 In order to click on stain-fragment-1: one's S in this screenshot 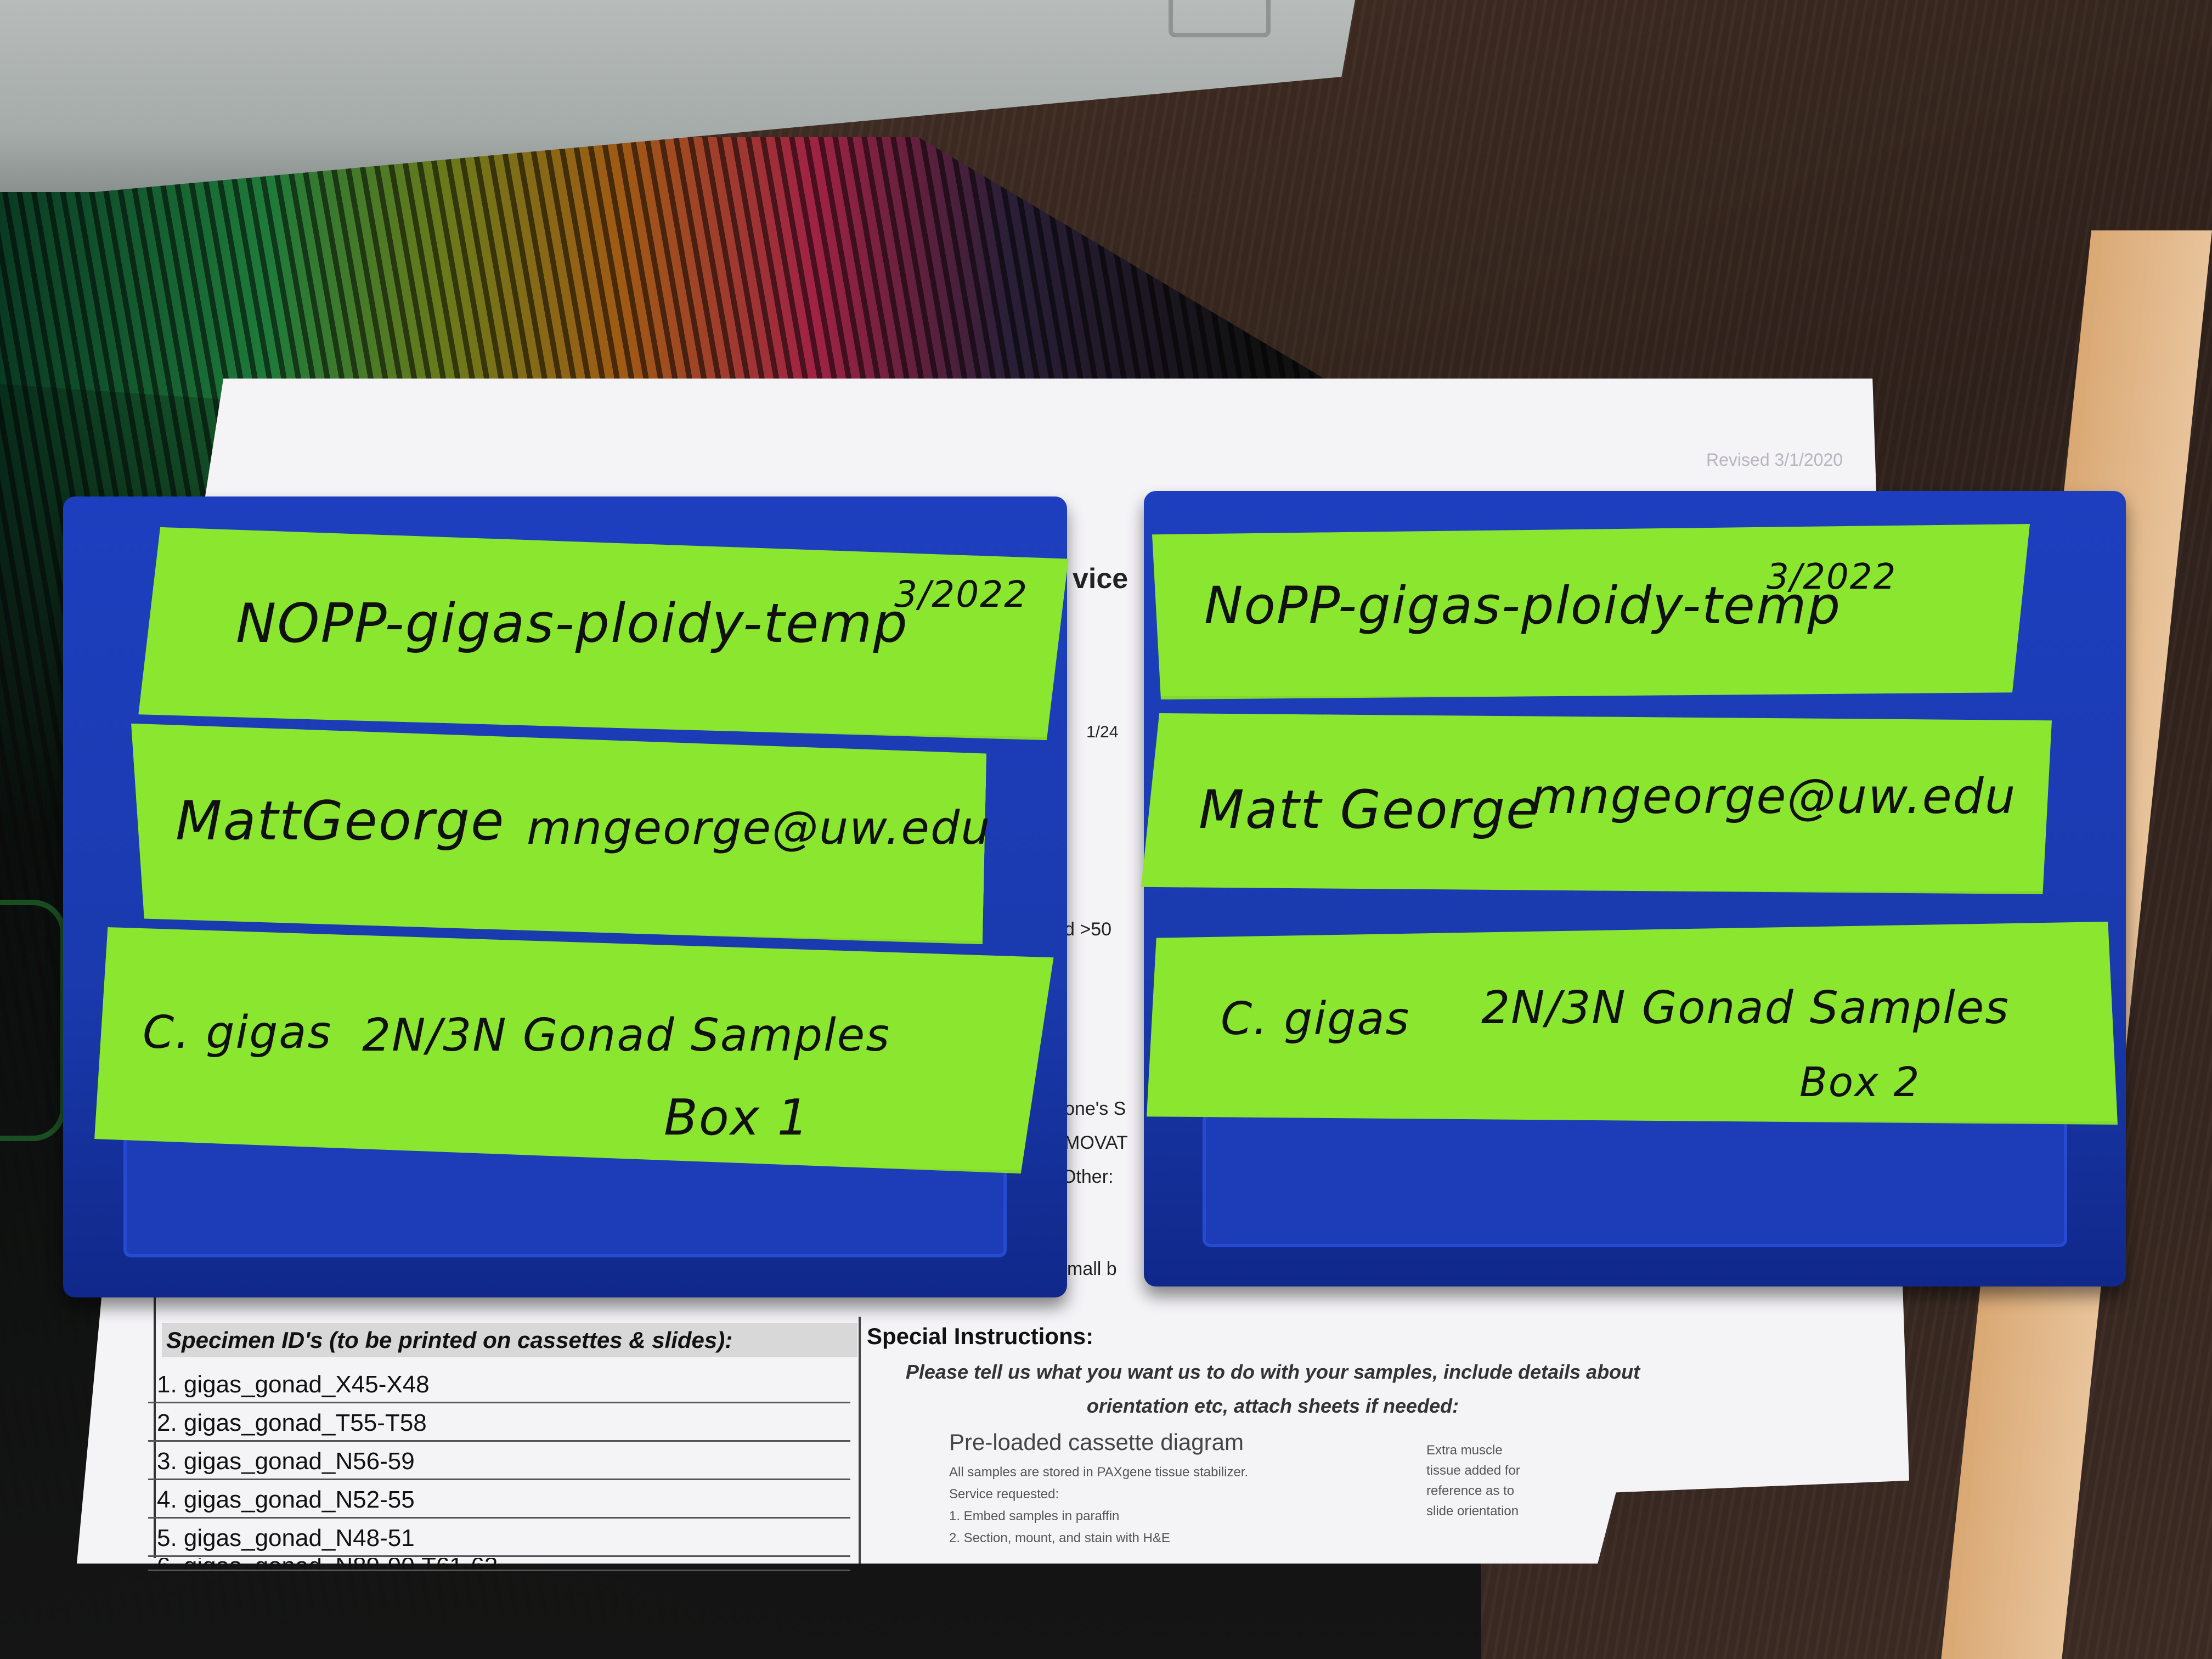, I will do `click(1095, 1108)`.